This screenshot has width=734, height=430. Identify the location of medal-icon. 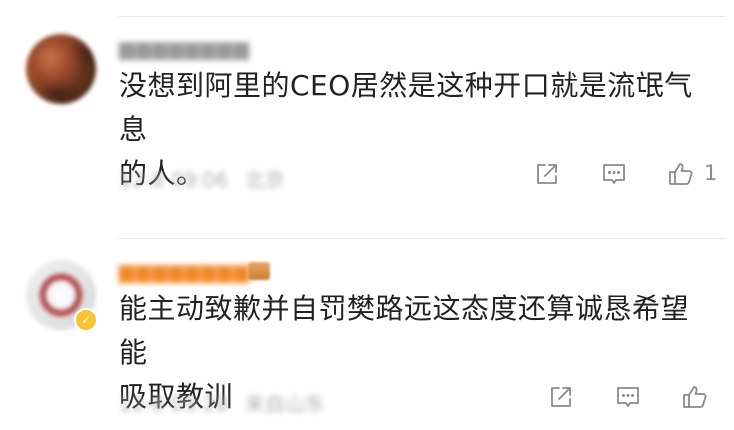
(259, 271).